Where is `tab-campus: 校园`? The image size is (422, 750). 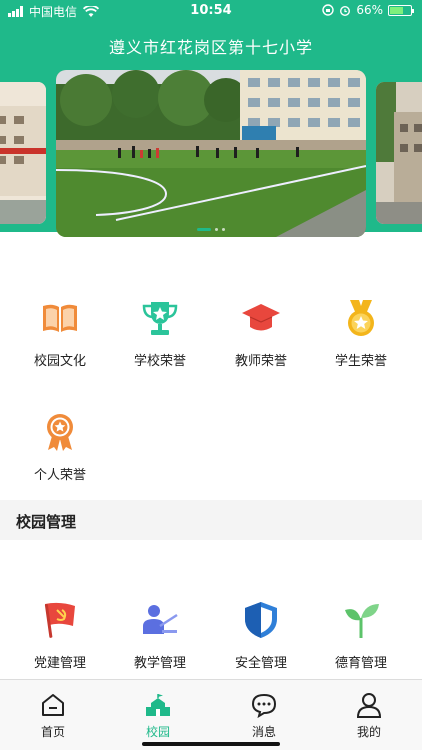 tab-campus: 校园 is located at coordinates (158, 716).